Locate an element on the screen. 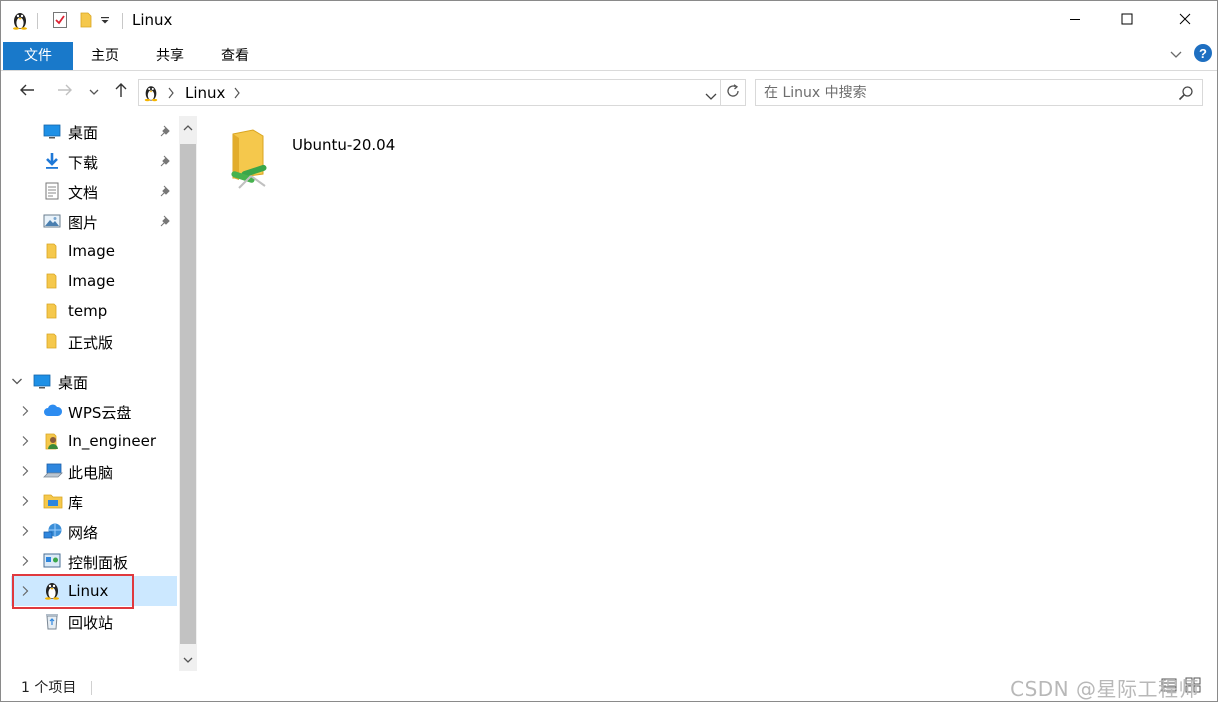 The image size is (1218, 702). sidebar-item-control-panel: 控制面板 is located at coordinates (94, 561).